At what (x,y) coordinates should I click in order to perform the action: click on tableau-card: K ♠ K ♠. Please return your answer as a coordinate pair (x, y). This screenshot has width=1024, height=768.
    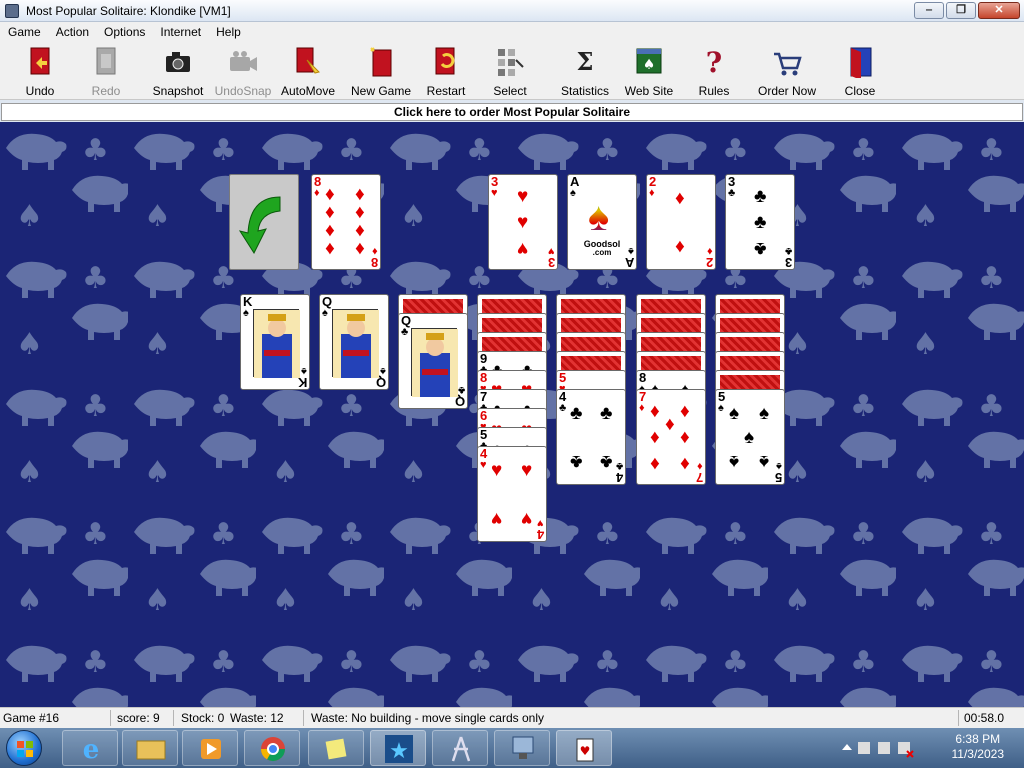
    Looking at the image, I should click on (275, 342).